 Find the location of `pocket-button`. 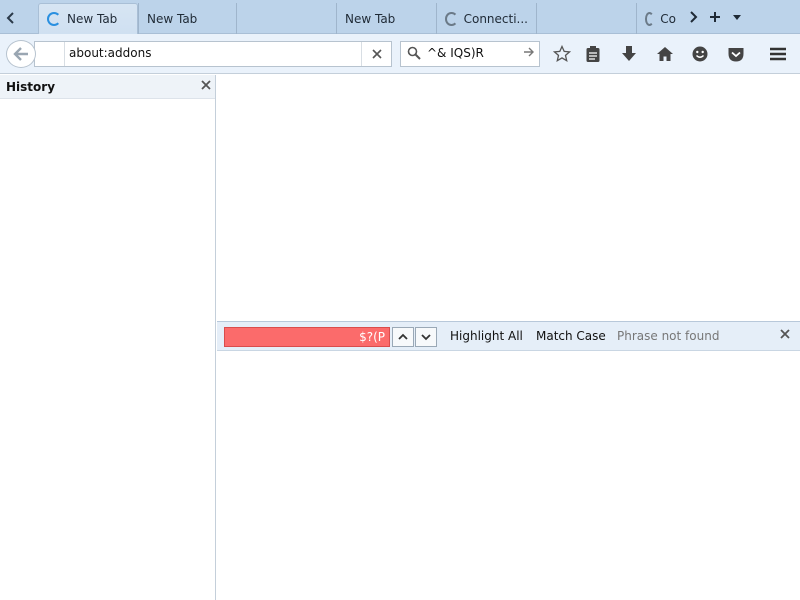

pocket-button is located at coordinates (736, 54).